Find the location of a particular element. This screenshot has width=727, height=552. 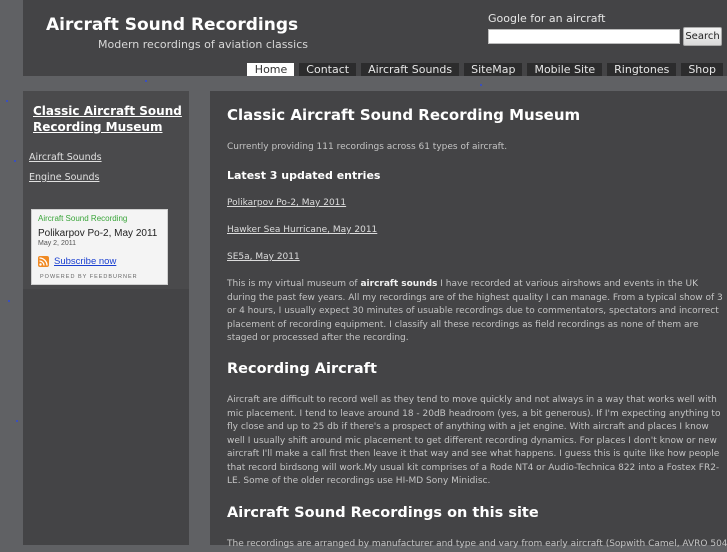

recording-heading: Recording Aircraft is located at coordinates (302, 369).